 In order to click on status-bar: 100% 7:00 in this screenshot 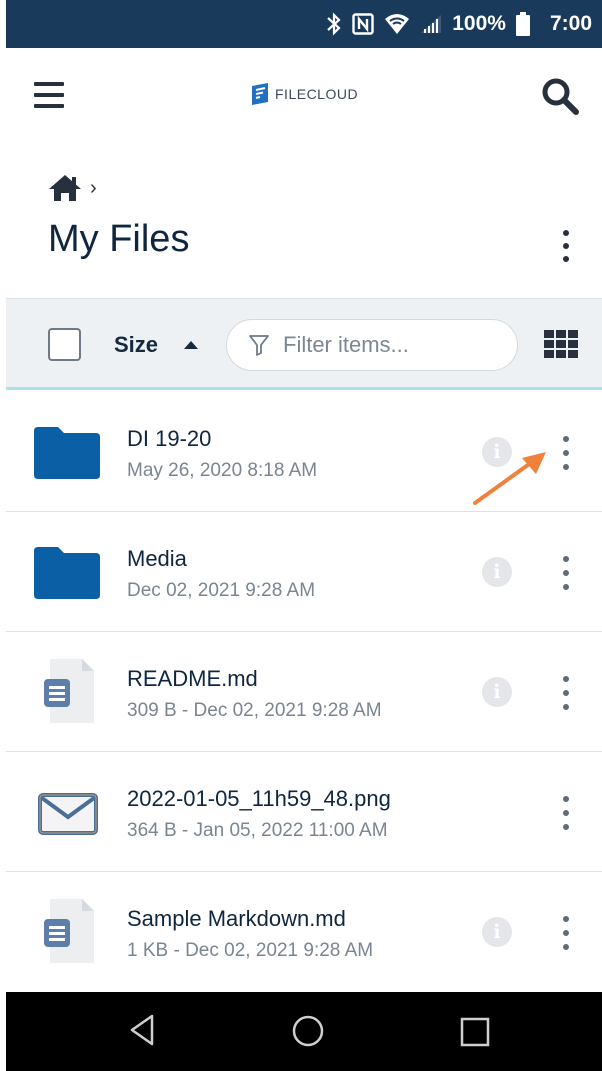, I will do `click(304, 24)`.